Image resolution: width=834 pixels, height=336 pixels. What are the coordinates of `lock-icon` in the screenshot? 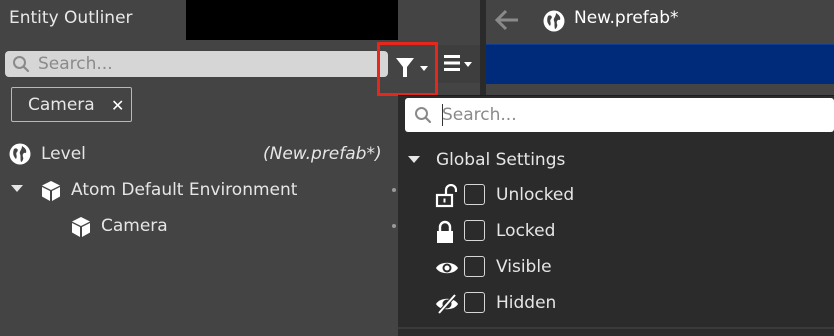 It's located at (445, 231).